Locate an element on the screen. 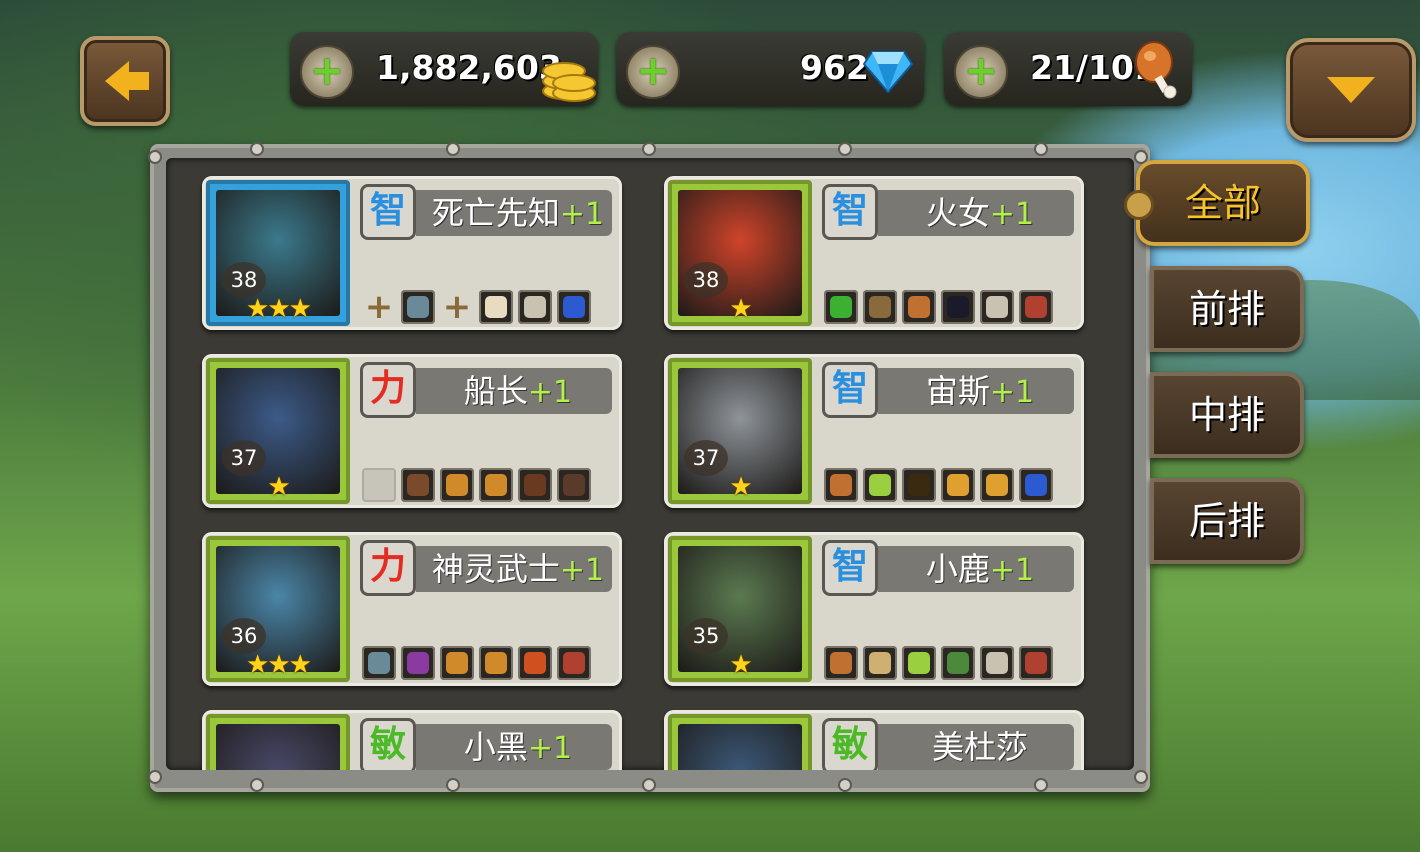  gold-resource: + 1,882,603 is located at coordinates (444, 69).